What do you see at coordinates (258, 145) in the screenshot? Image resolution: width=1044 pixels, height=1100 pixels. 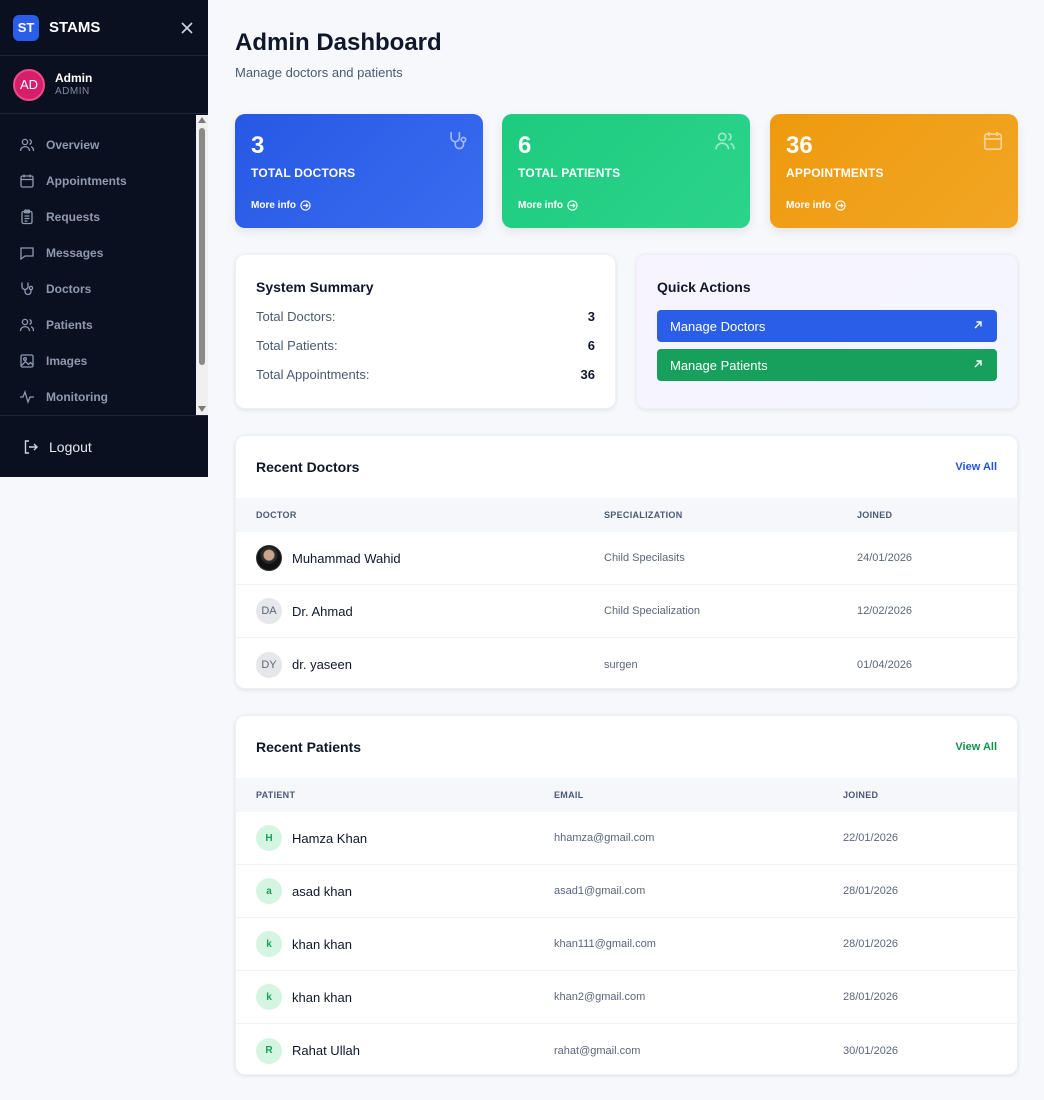 I see `stat-value: 3` at bounding box center [258, 145].